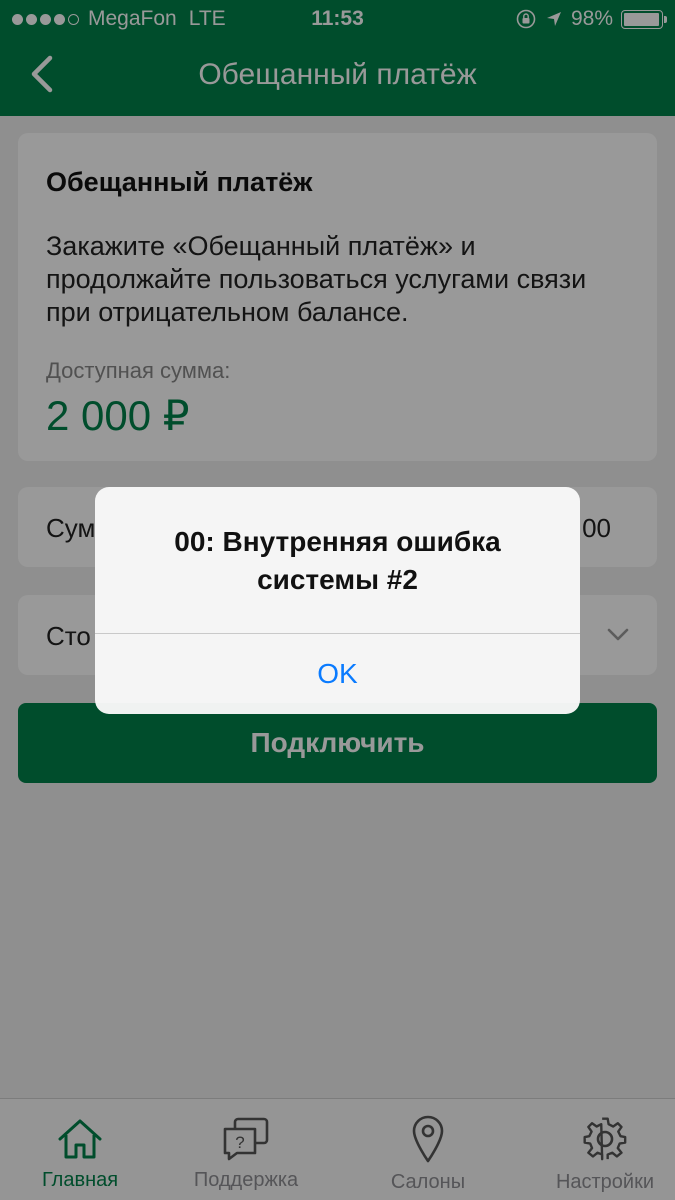 This screenshot has height=1200, width=675. What do you see at coordinates (337, 600) in the screenshot?
I see `error-alert-dialog: 00: Внутренняя ошибка системы #2 OK` at bounding box center [337, 600].